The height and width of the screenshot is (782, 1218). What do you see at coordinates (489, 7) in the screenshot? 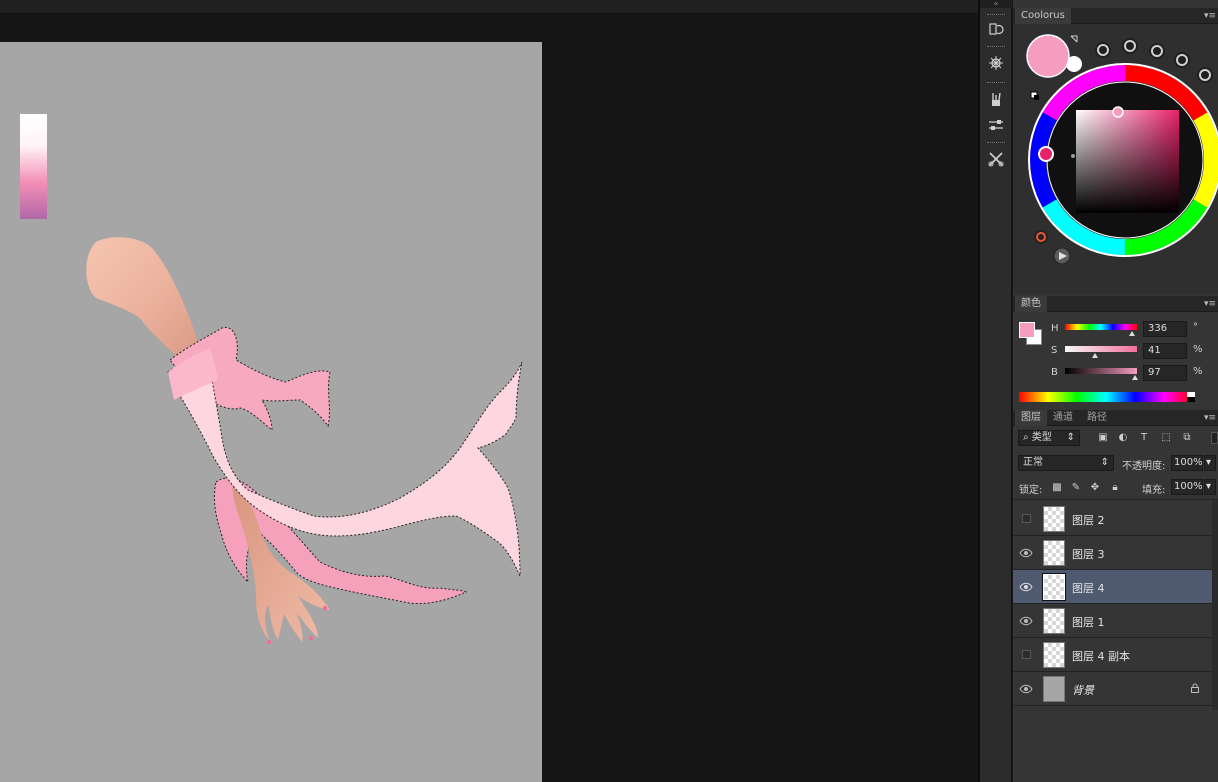
I see `options-bar` at bounding box center [489, 7].